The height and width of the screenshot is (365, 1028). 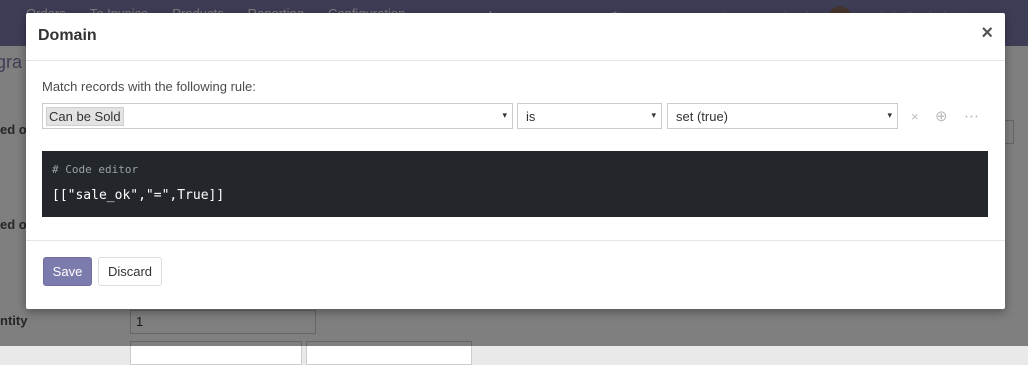 What do you see at coordinates (971, 116) in the screenshot?
I see `more-options-icon: ⋯` at bounding box center [971, 116].